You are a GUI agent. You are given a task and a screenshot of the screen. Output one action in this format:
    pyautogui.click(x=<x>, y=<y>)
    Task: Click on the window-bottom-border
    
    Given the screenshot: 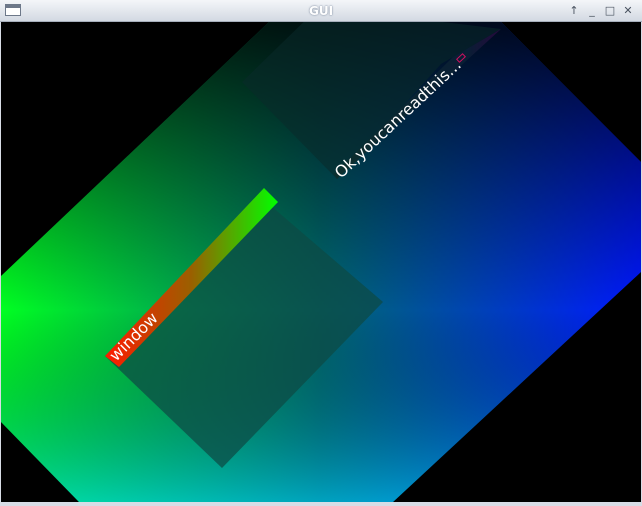 What is the action you would take?
    pyautogui.click(x=321, y=504)
    